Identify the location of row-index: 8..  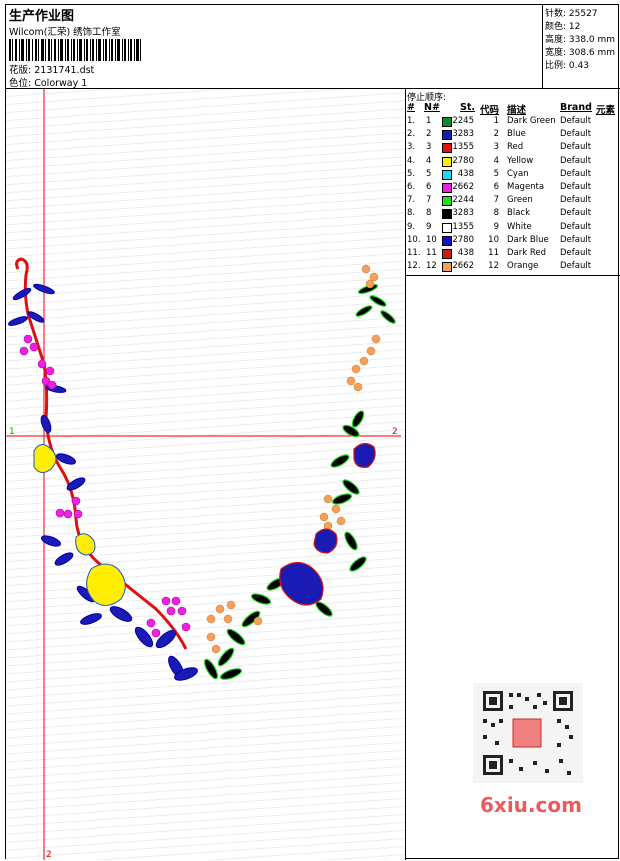
(411, 213).